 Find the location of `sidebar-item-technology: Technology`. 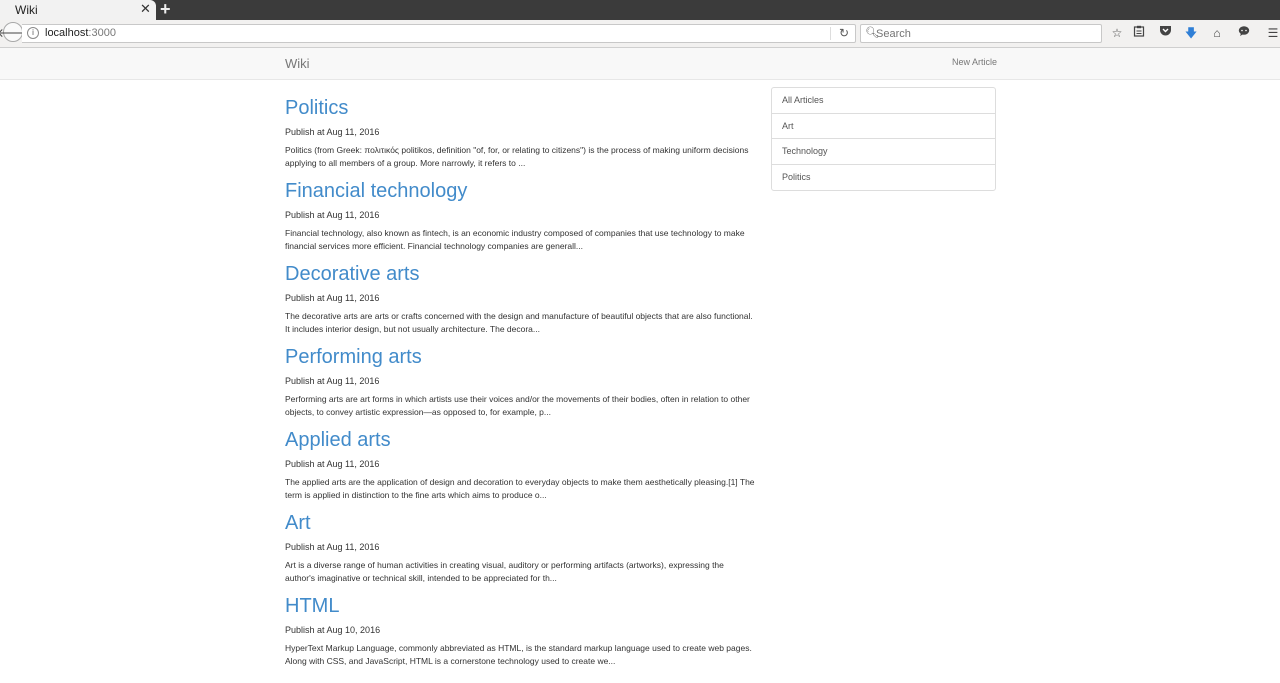

sidebar-item-technology: Technology is located at coordinates (883, 152).